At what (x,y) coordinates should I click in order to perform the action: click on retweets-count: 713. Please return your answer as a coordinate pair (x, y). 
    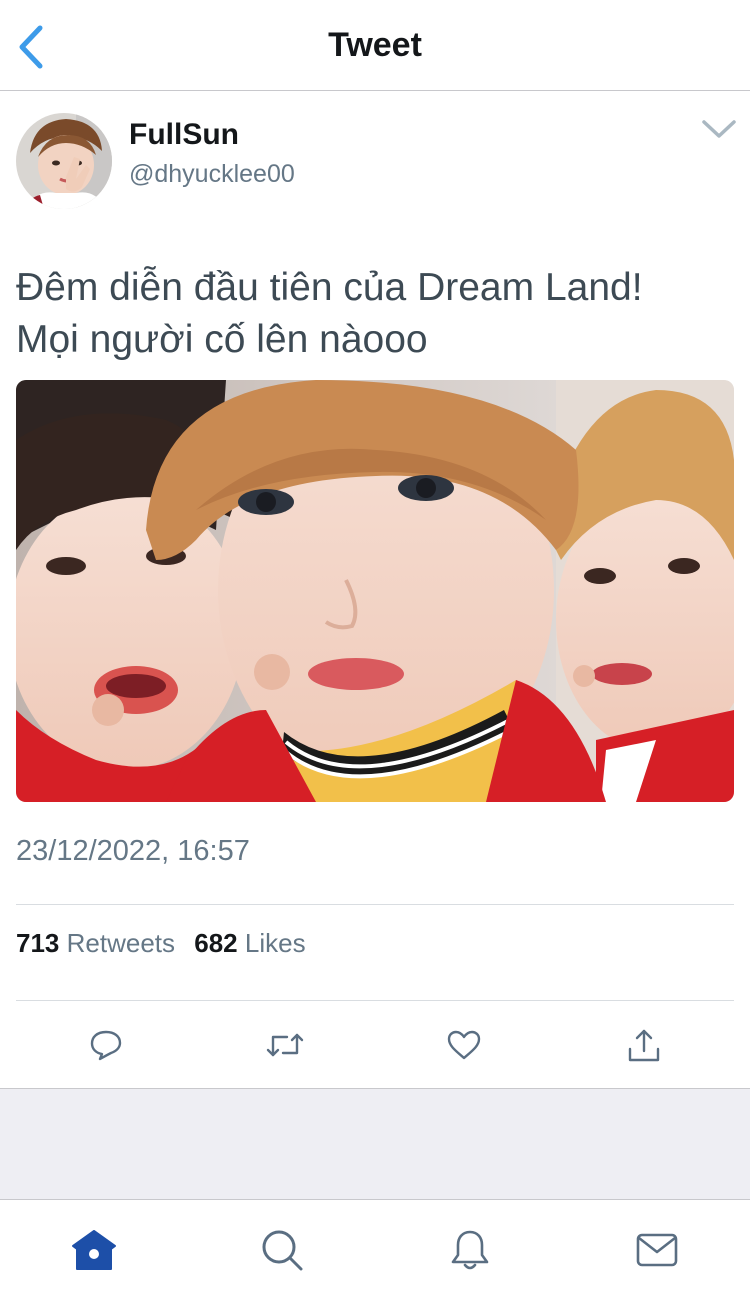
    Looking at the image, I should click on (38, 943).